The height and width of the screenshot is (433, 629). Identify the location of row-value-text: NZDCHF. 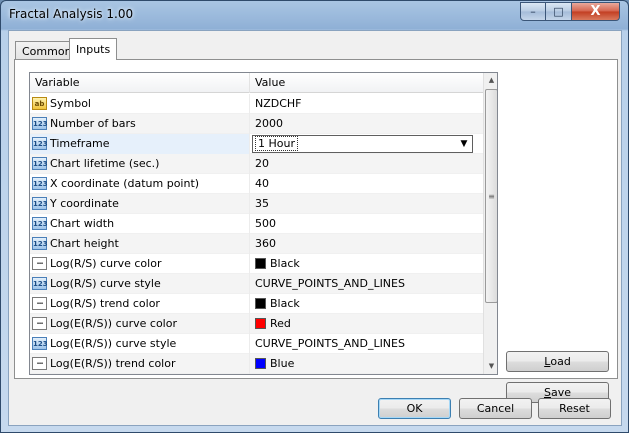
(278, 103).